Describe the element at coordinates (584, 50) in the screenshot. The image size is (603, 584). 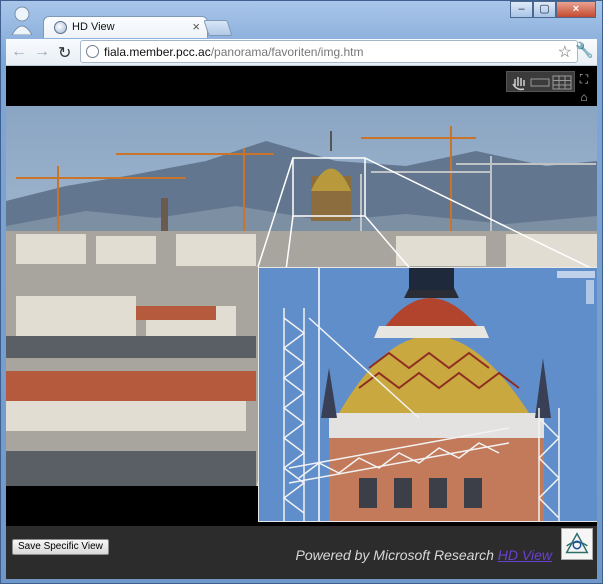
I see `wrench-menu-icon: 🔧` at that location.